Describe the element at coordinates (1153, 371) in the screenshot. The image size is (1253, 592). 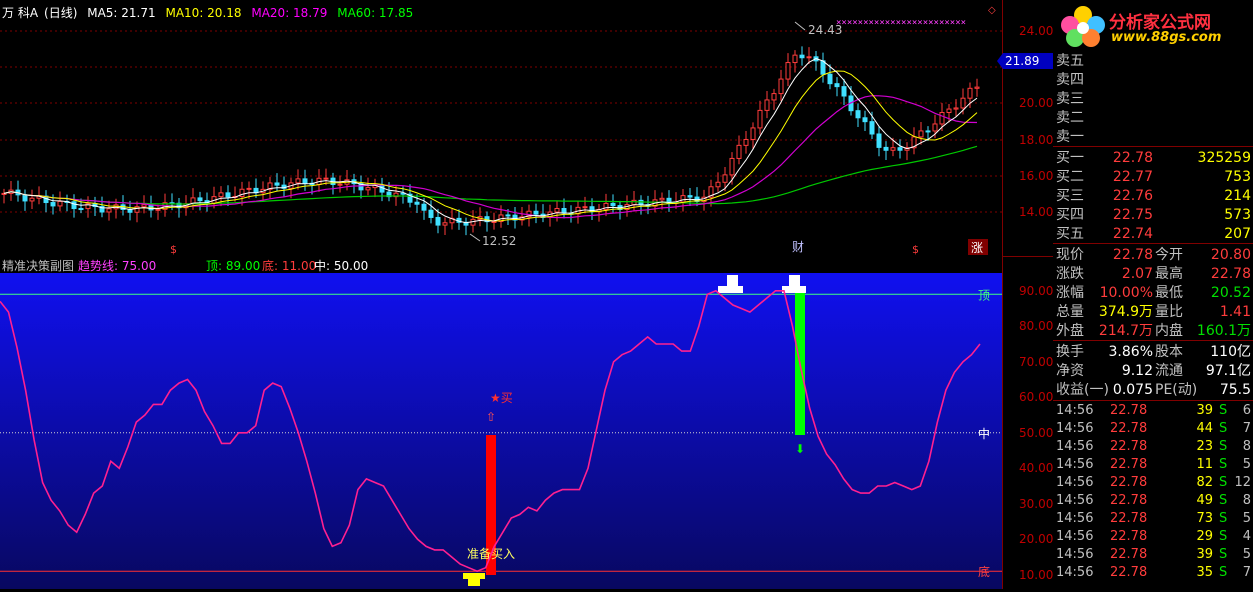
I see `stat-row: 净资 9.12 流通 97.1亿` at that location.